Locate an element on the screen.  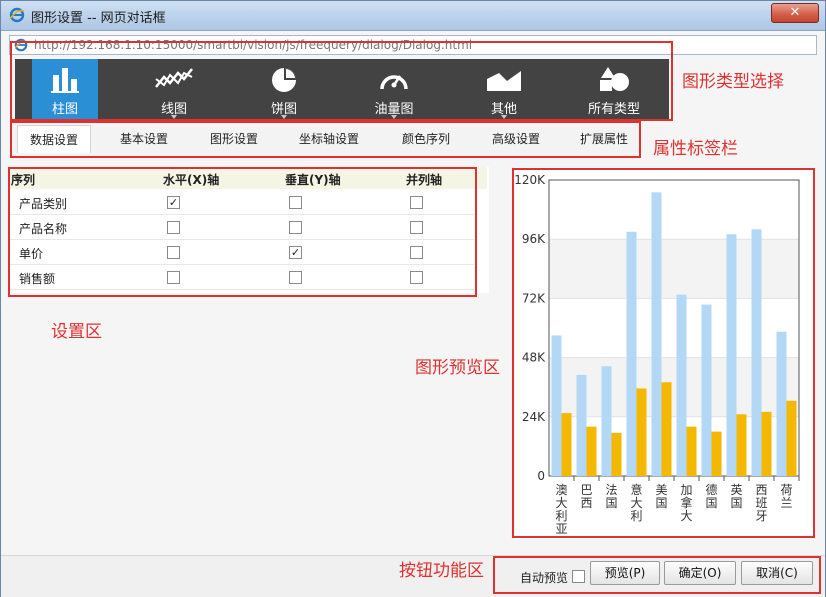
annotation-preview-area: 图形预览区 is located at coordinates (457, 368).